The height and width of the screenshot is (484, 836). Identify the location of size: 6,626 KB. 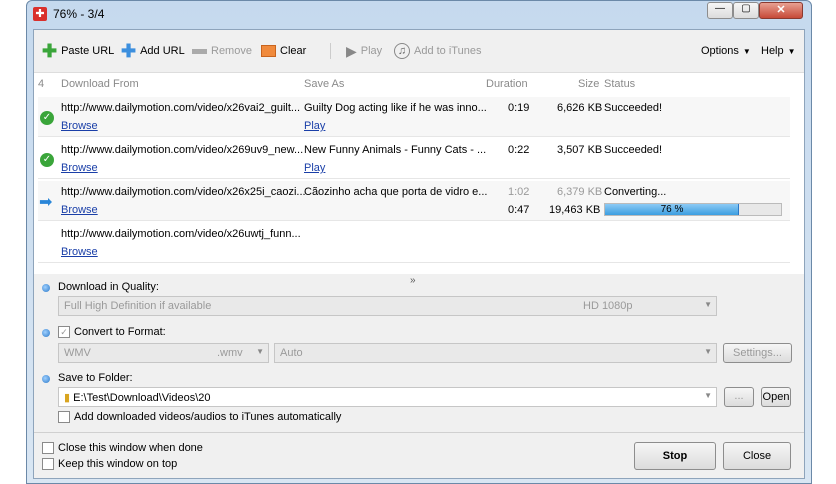
(580, 108).